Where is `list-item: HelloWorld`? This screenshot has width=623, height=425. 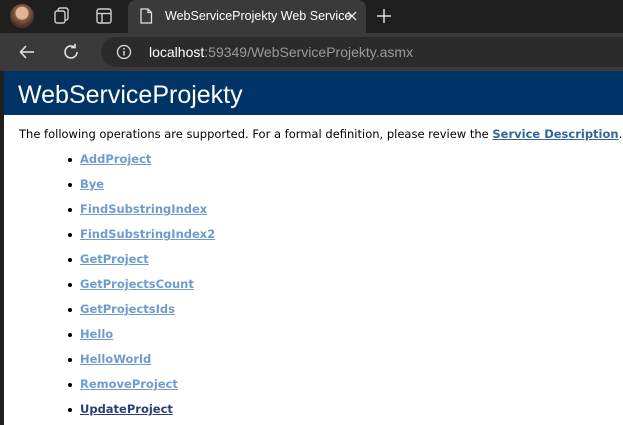 list-item: HelloWorld is located at coordinates (141, 364).